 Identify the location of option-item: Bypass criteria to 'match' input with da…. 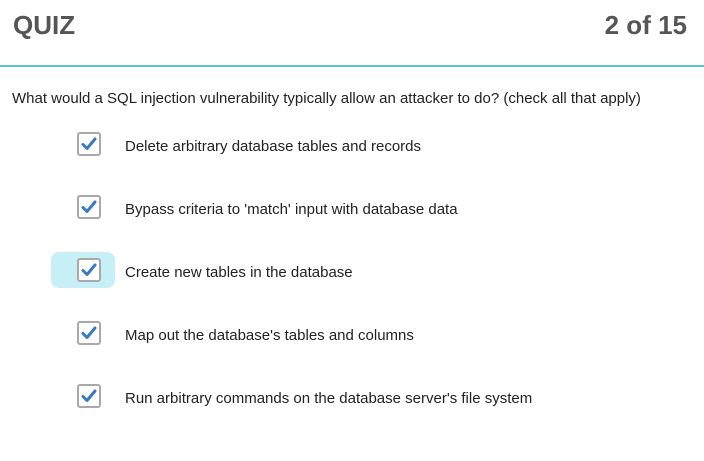
(360, 208).